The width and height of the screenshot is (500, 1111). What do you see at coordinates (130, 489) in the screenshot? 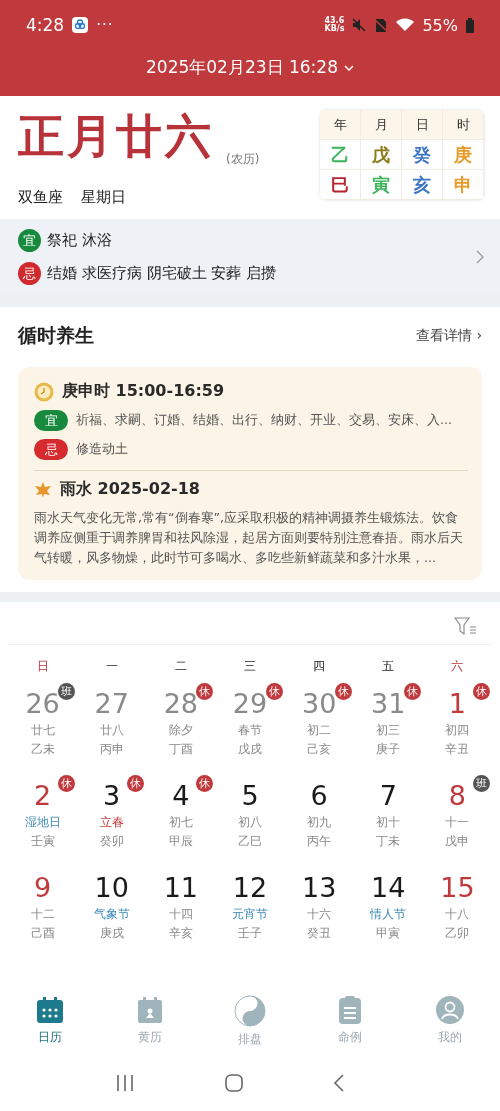
I see `solar-term-title: 雨水 2025-02-18` at bounding box center [130, 489].